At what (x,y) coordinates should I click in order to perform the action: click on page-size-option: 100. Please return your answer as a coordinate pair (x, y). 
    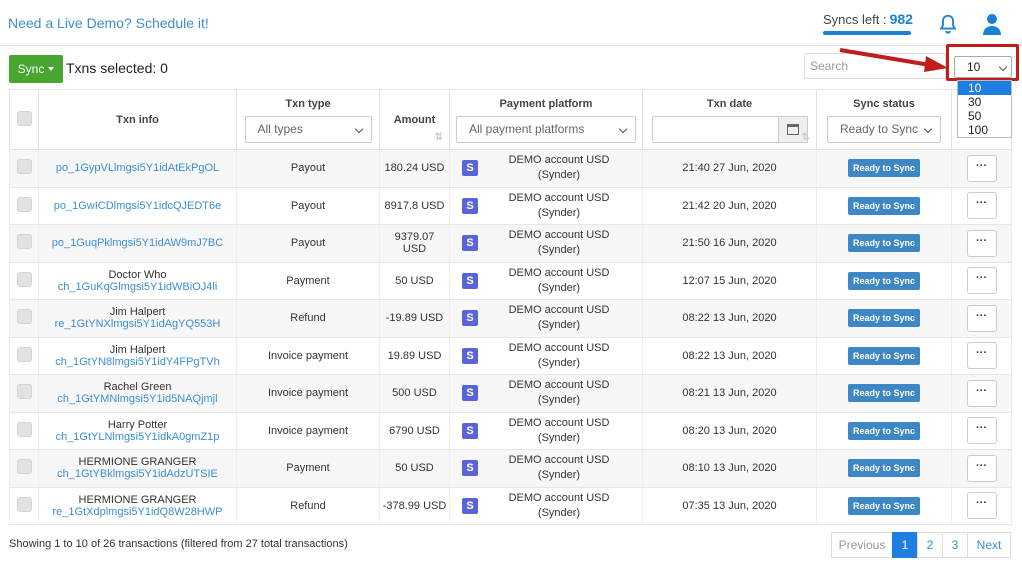
    Looking at the image, I should click on (984, 130).